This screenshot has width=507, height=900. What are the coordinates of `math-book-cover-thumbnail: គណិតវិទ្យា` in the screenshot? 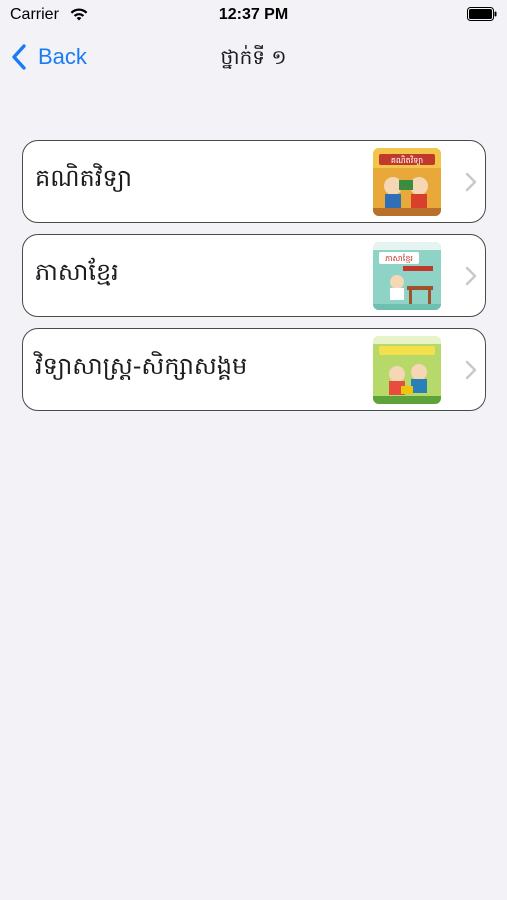 It's located at (407, 182).